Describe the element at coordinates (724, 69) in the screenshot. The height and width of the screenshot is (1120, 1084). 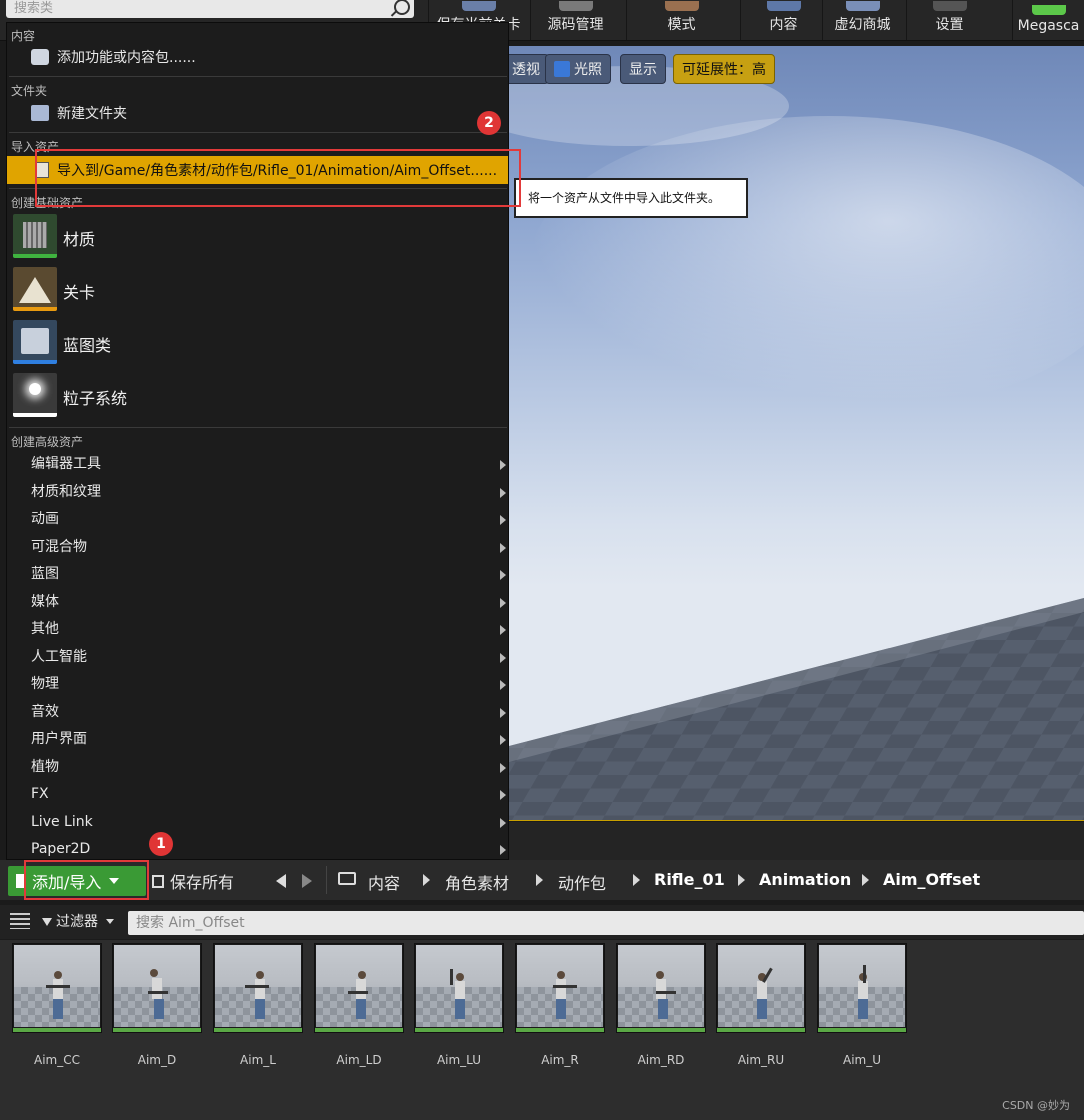
I see `scalability-chip: 可延展性：高` at that location.